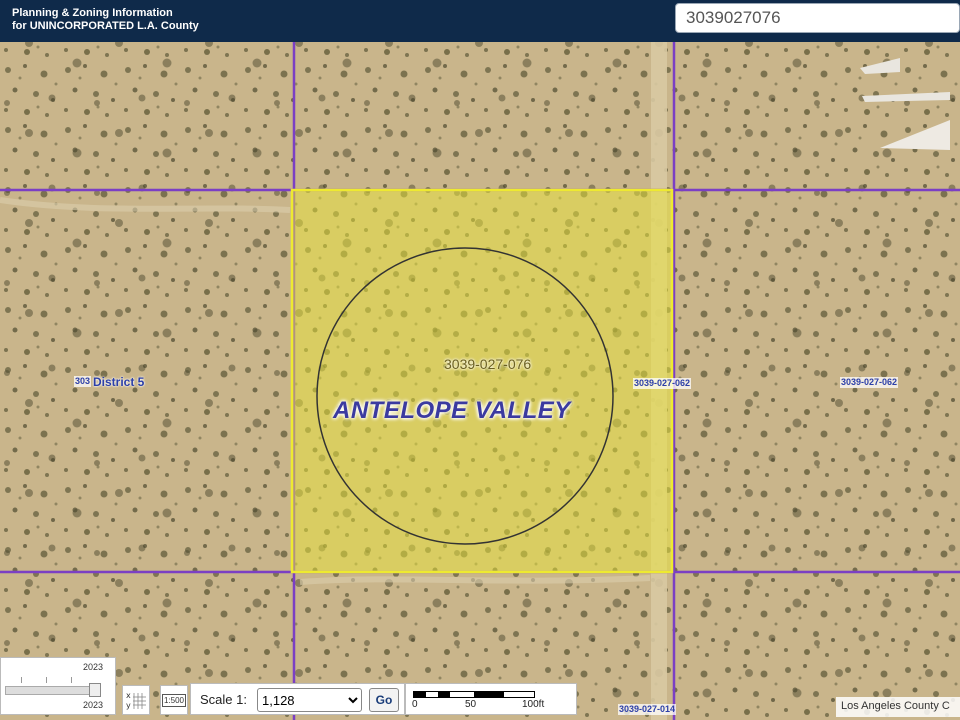 This screenshot has height=720, width=960. What do you see at coordinates (95, 690) in the screenshot?
I see `year-slider-handle` at bounding box center [95, 690].